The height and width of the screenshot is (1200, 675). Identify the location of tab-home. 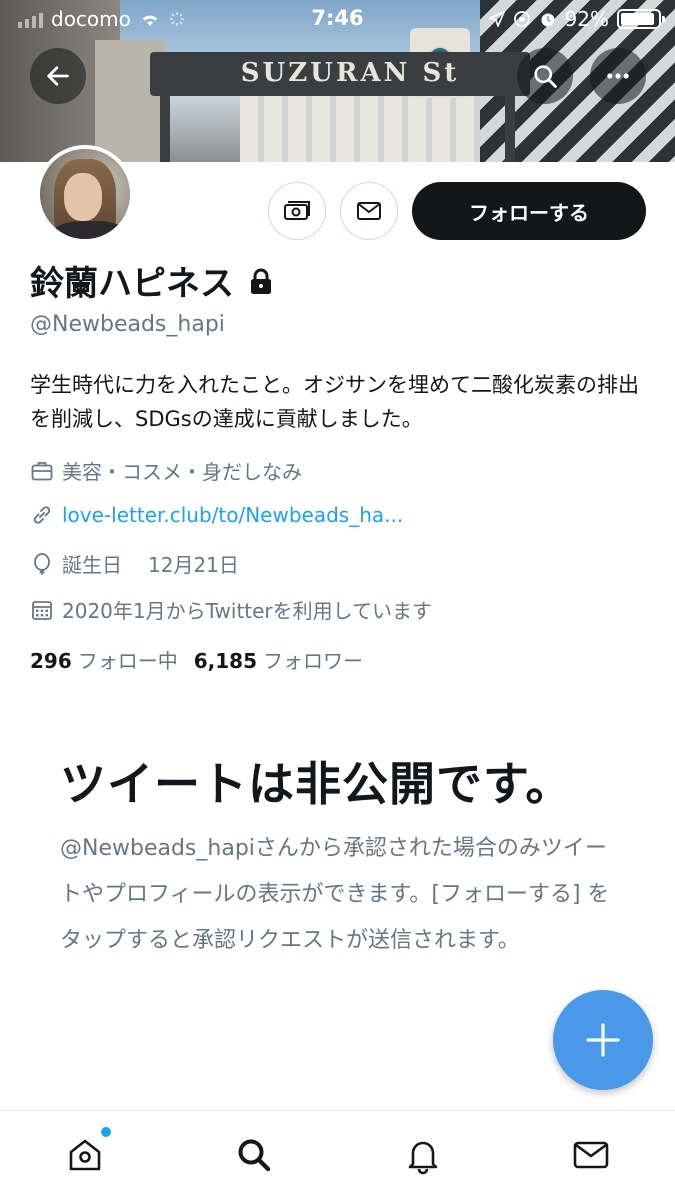
(87, 1152).